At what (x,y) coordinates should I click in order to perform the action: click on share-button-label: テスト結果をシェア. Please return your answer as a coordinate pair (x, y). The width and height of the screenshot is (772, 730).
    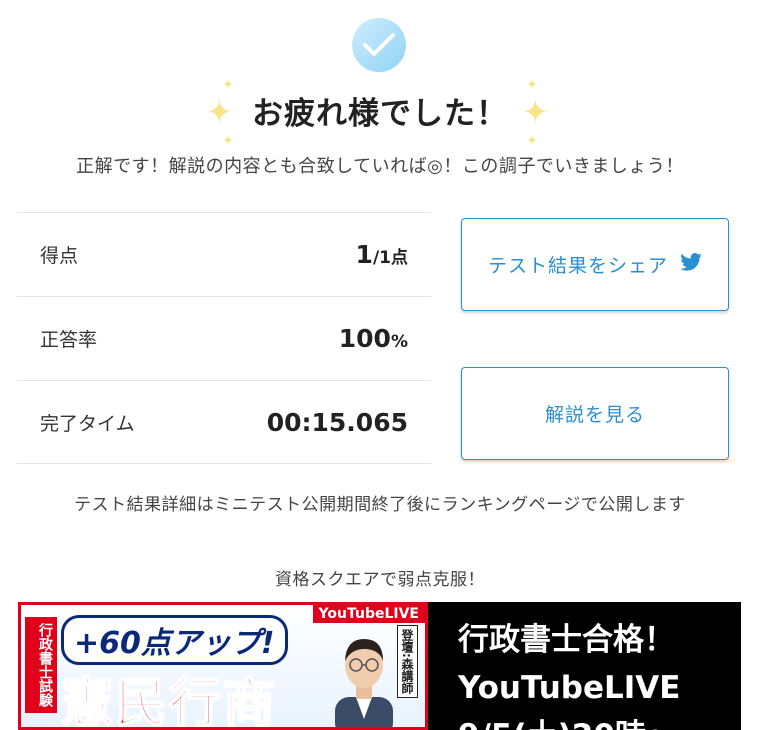
    Looking at the image, I should click on (577, 266).